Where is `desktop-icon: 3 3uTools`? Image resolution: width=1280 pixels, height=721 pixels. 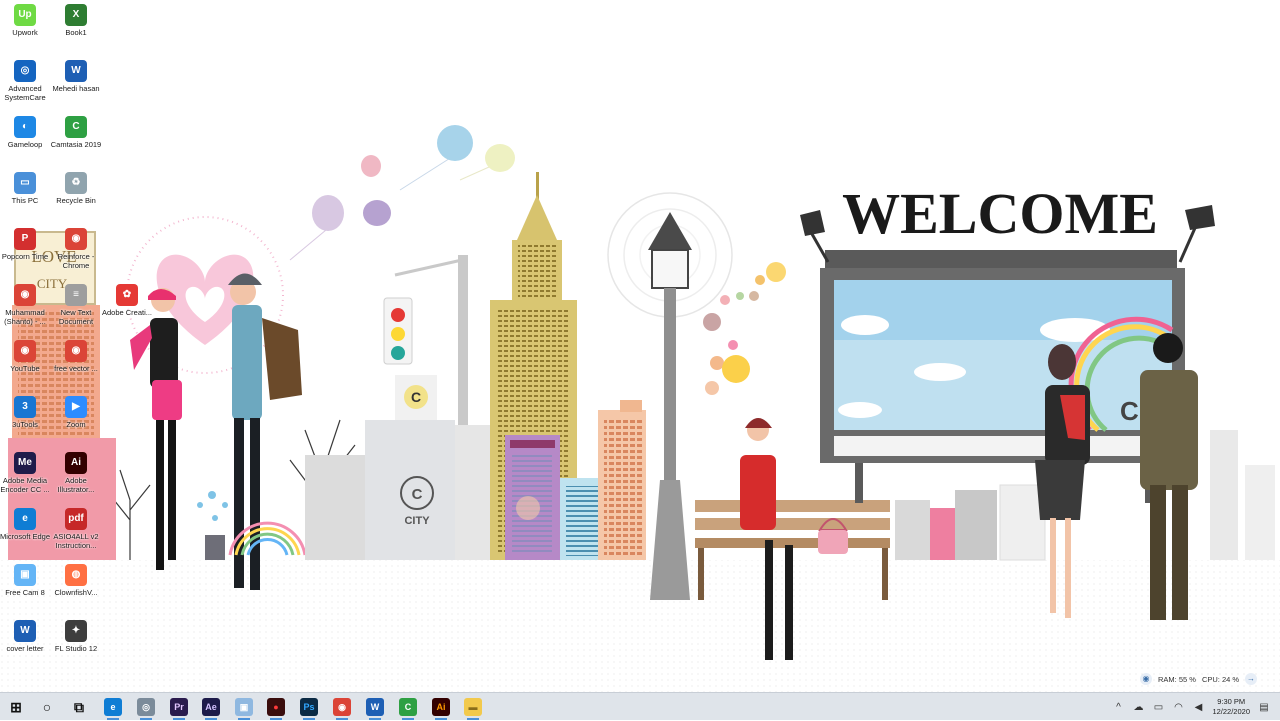
desktop-icon: 3 3uTools is located at coordinates (25, 412).